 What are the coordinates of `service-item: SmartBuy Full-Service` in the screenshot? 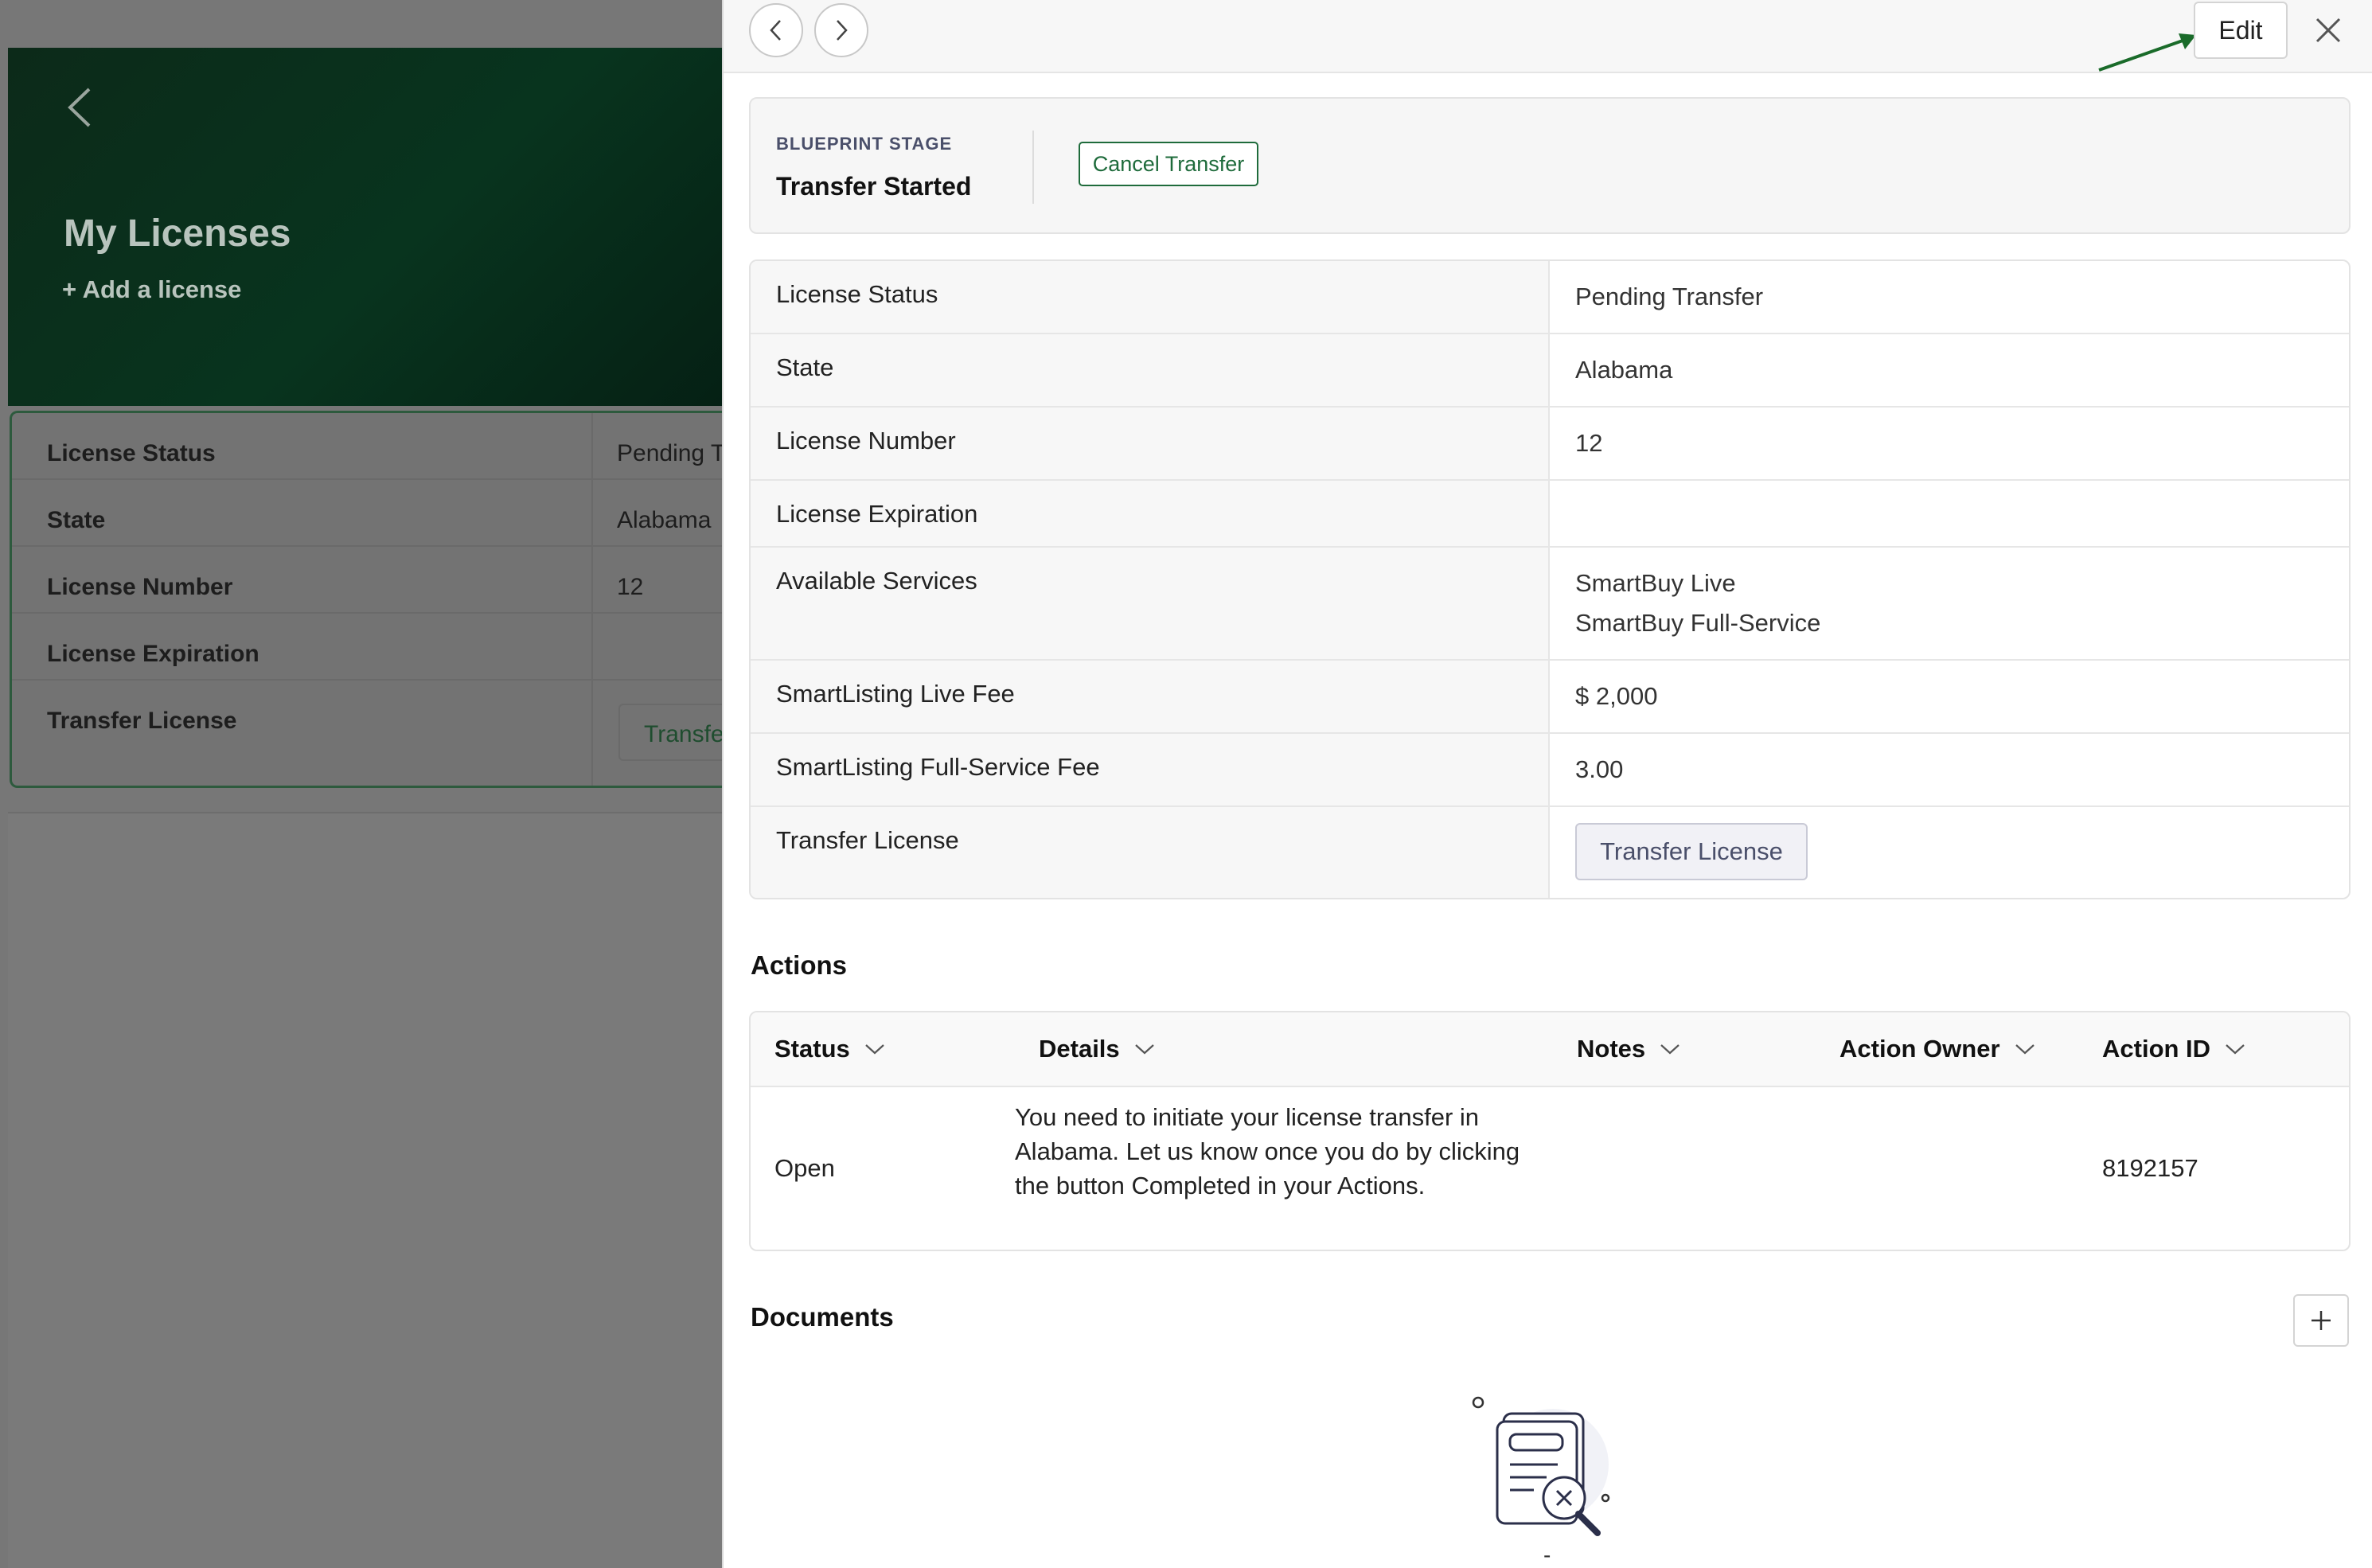 It's located at (1698, 623).